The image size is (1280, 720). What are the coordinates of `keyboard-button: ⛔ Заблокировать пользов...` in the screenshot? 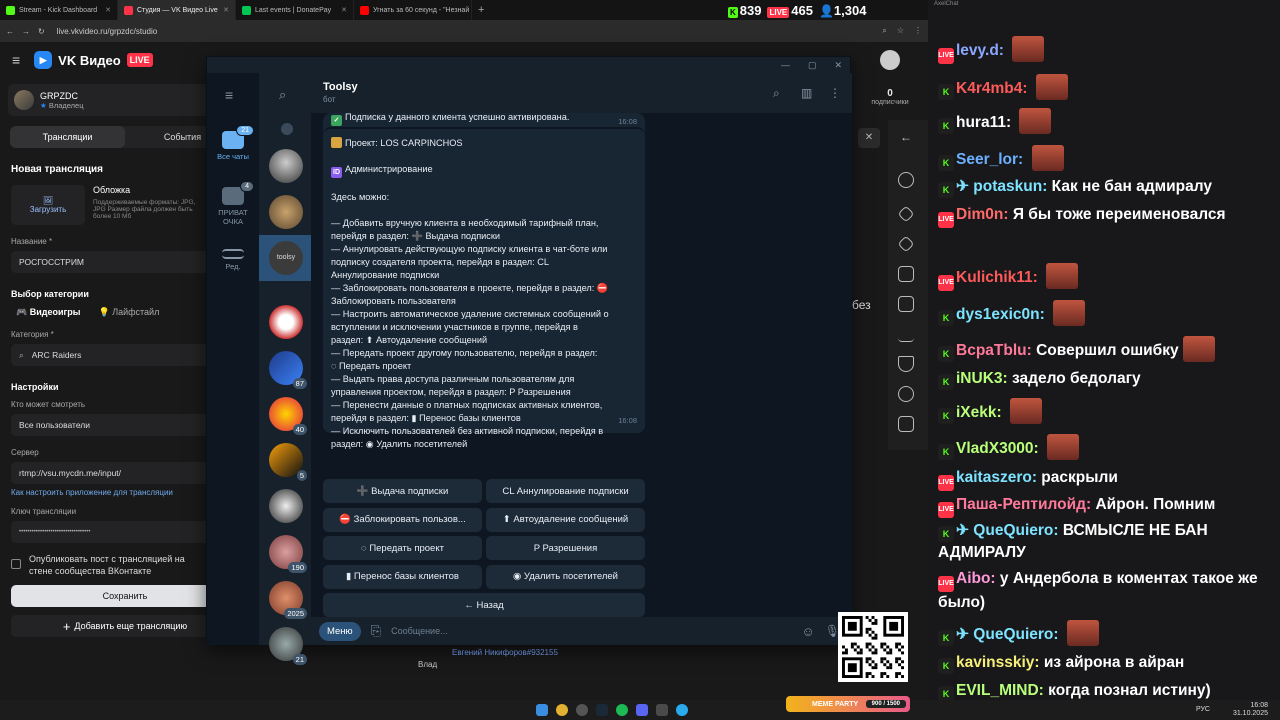 It's located at (402, 519).